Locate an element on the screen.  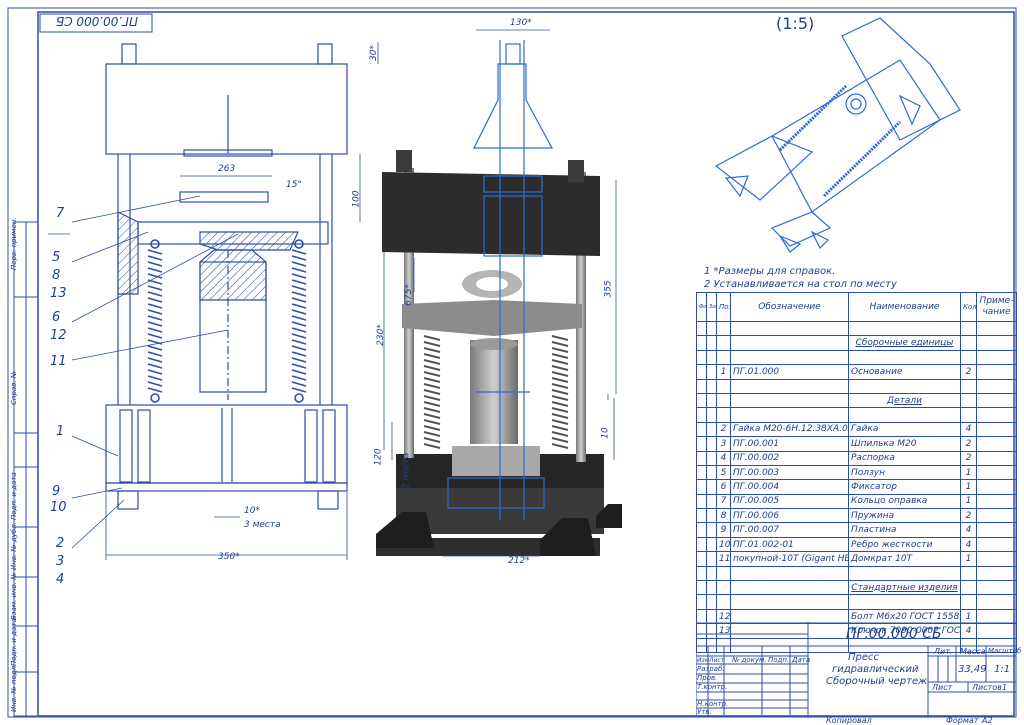
callout-10: 10 is located at coordinates (58, 507).